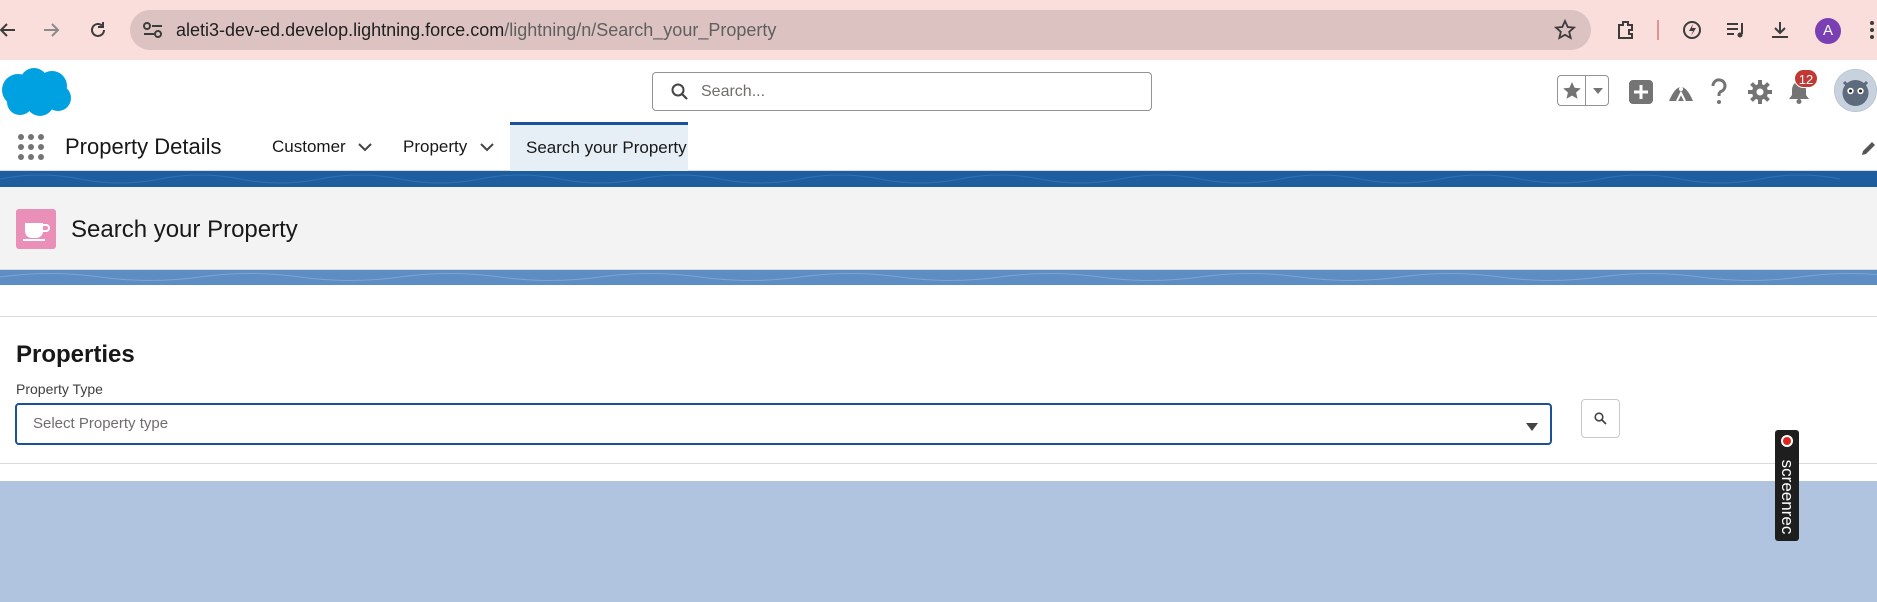  I want to click on tab-customer: Customer, so click(309, 146).